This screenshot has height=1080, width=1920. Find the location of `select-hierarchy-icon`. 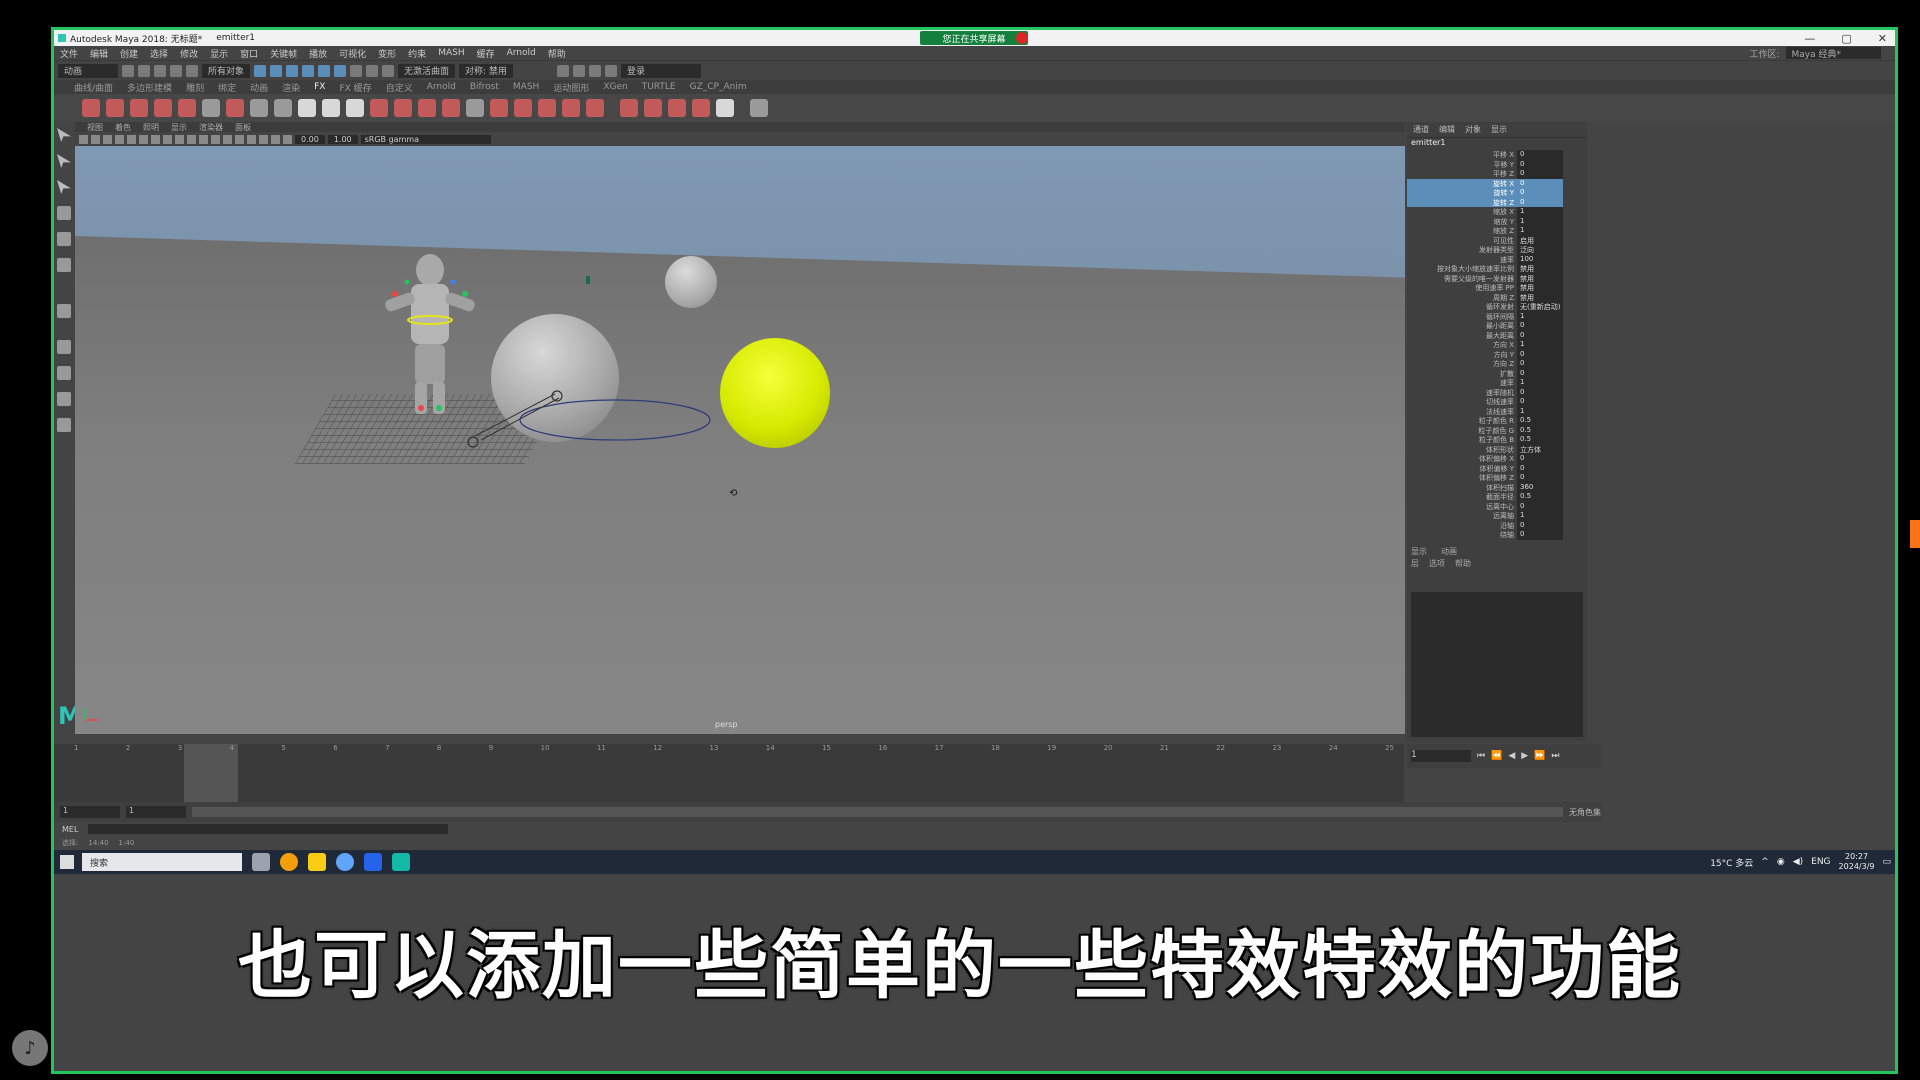

select-hierarchy-icon is located at coordinates (260, 70).